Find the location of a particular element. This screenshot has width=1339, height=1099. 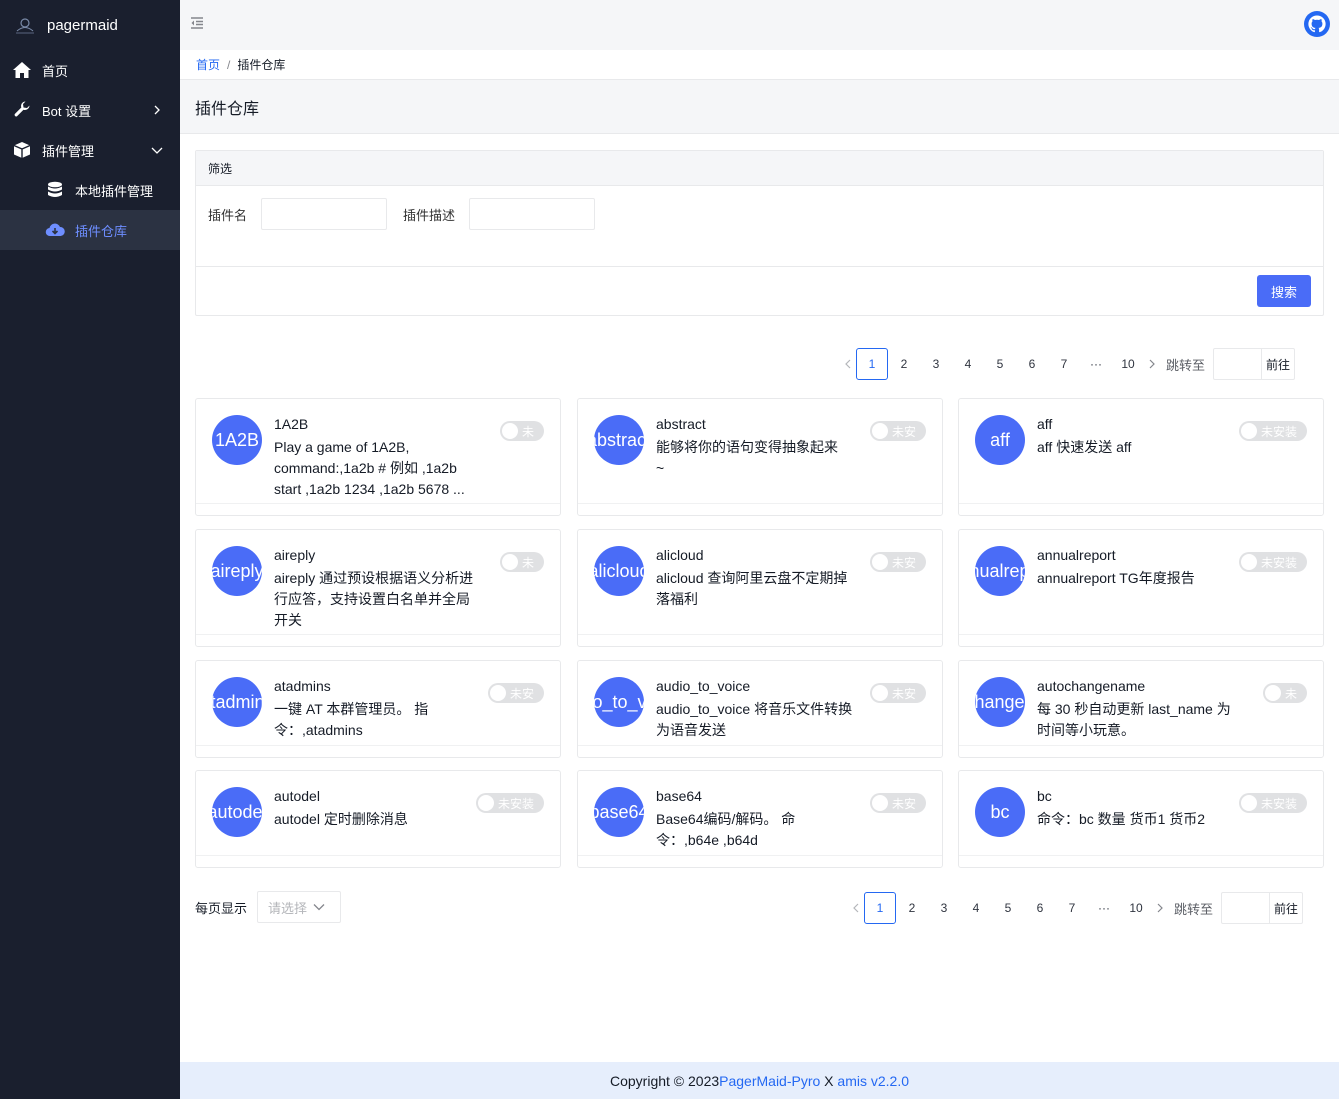

plugin-avatar: 1A2B is located at coordinates (237, 440).